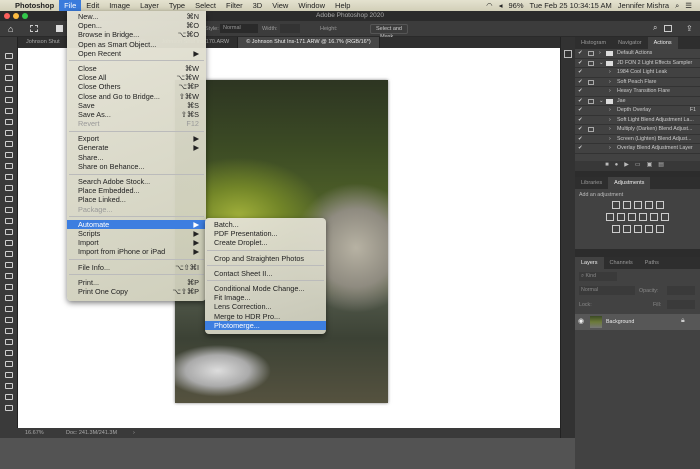  I want to click on menu-item-print: Print... ⌘P, so click(136, 282).